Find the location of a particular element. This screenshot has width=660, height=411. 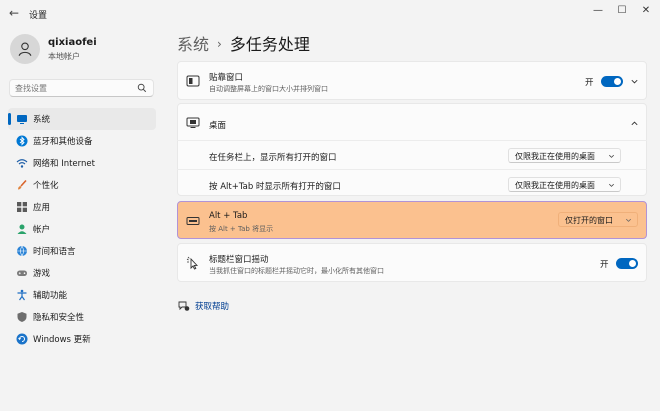

alt-tab-title: Alt + Tab is located at coordinates (228, 216).